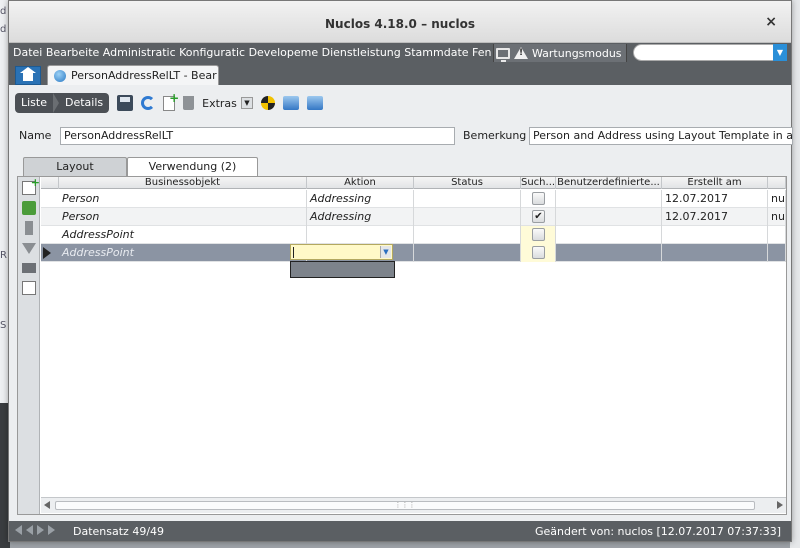 Image resolution: width=800 pixels, height=548 pixels. What do you see at coordinates (119, 531) in the screenshot?
I see `record-counter: Datensatz 49/49` at bounding box center [119, 531].